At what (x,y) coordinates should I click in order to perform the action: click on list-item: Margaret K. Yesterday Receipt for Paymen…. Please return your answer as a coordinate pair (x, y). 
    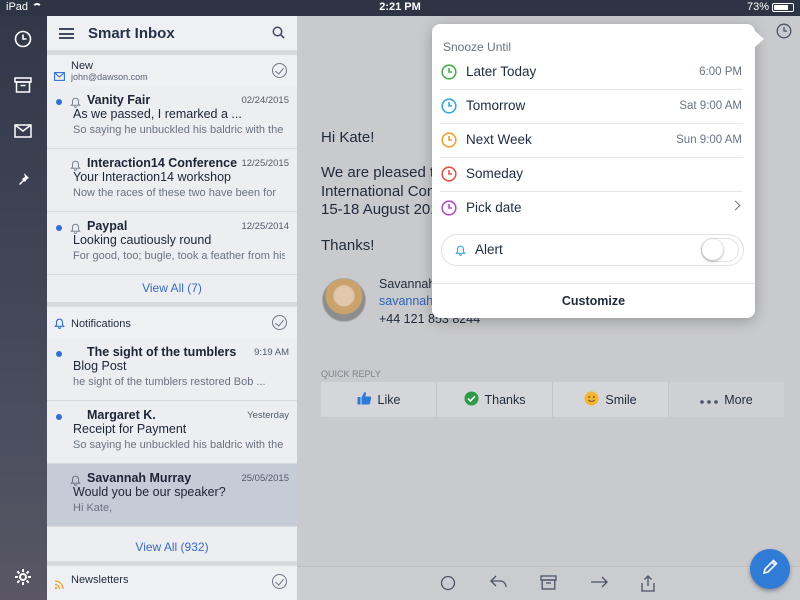
    Looking at the image, I should click on (172, 432).